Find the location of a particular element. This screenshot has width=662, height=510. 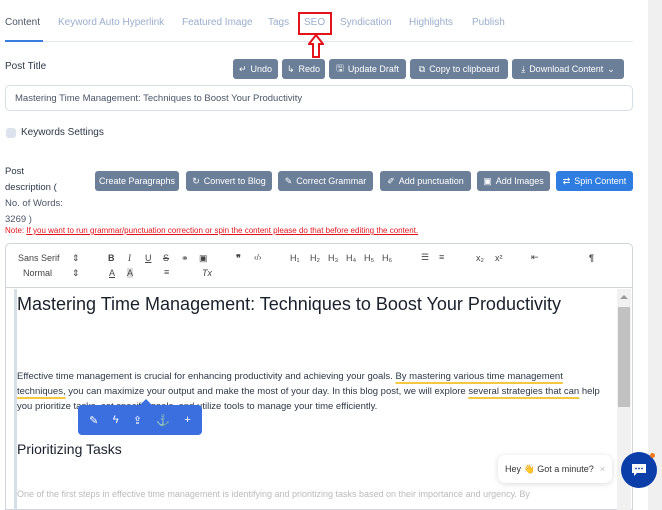

word-count-label: No. of Words: is located at coordinates (34, 203).